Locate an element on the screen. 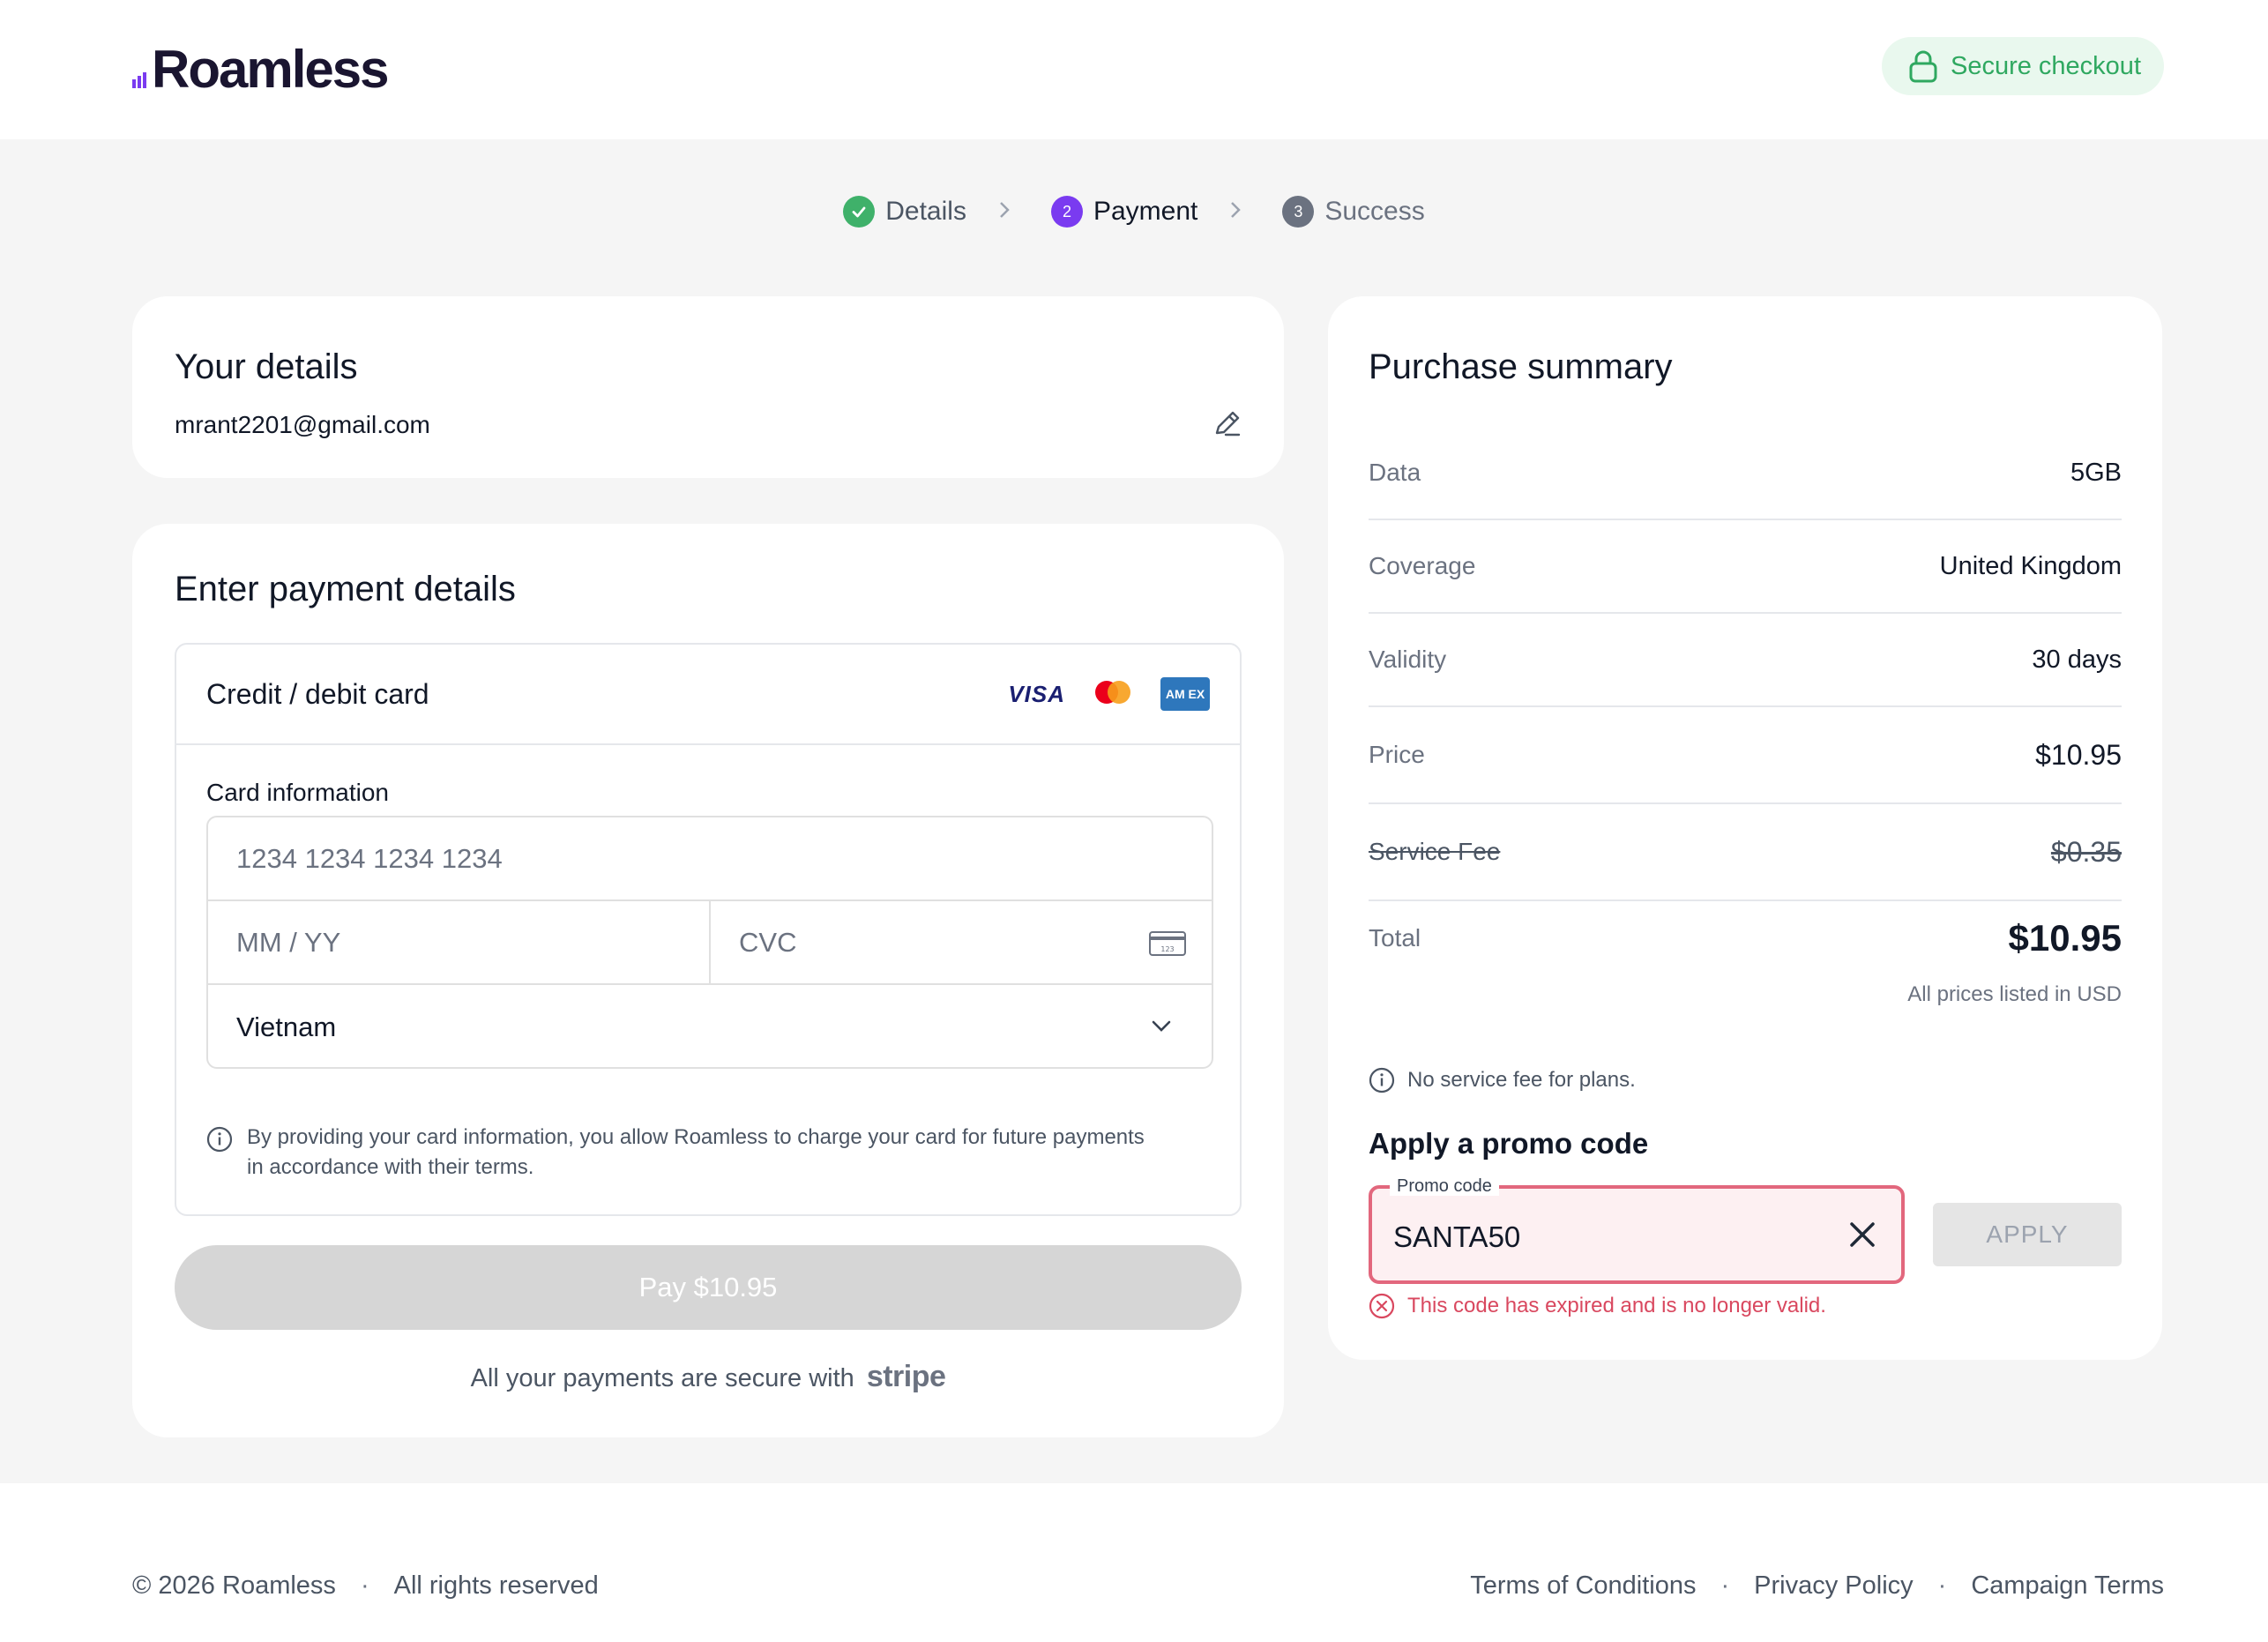 This screenshot has height=1642, width=2268. step-success: 3 Success is located at coordinates (1353, 212).